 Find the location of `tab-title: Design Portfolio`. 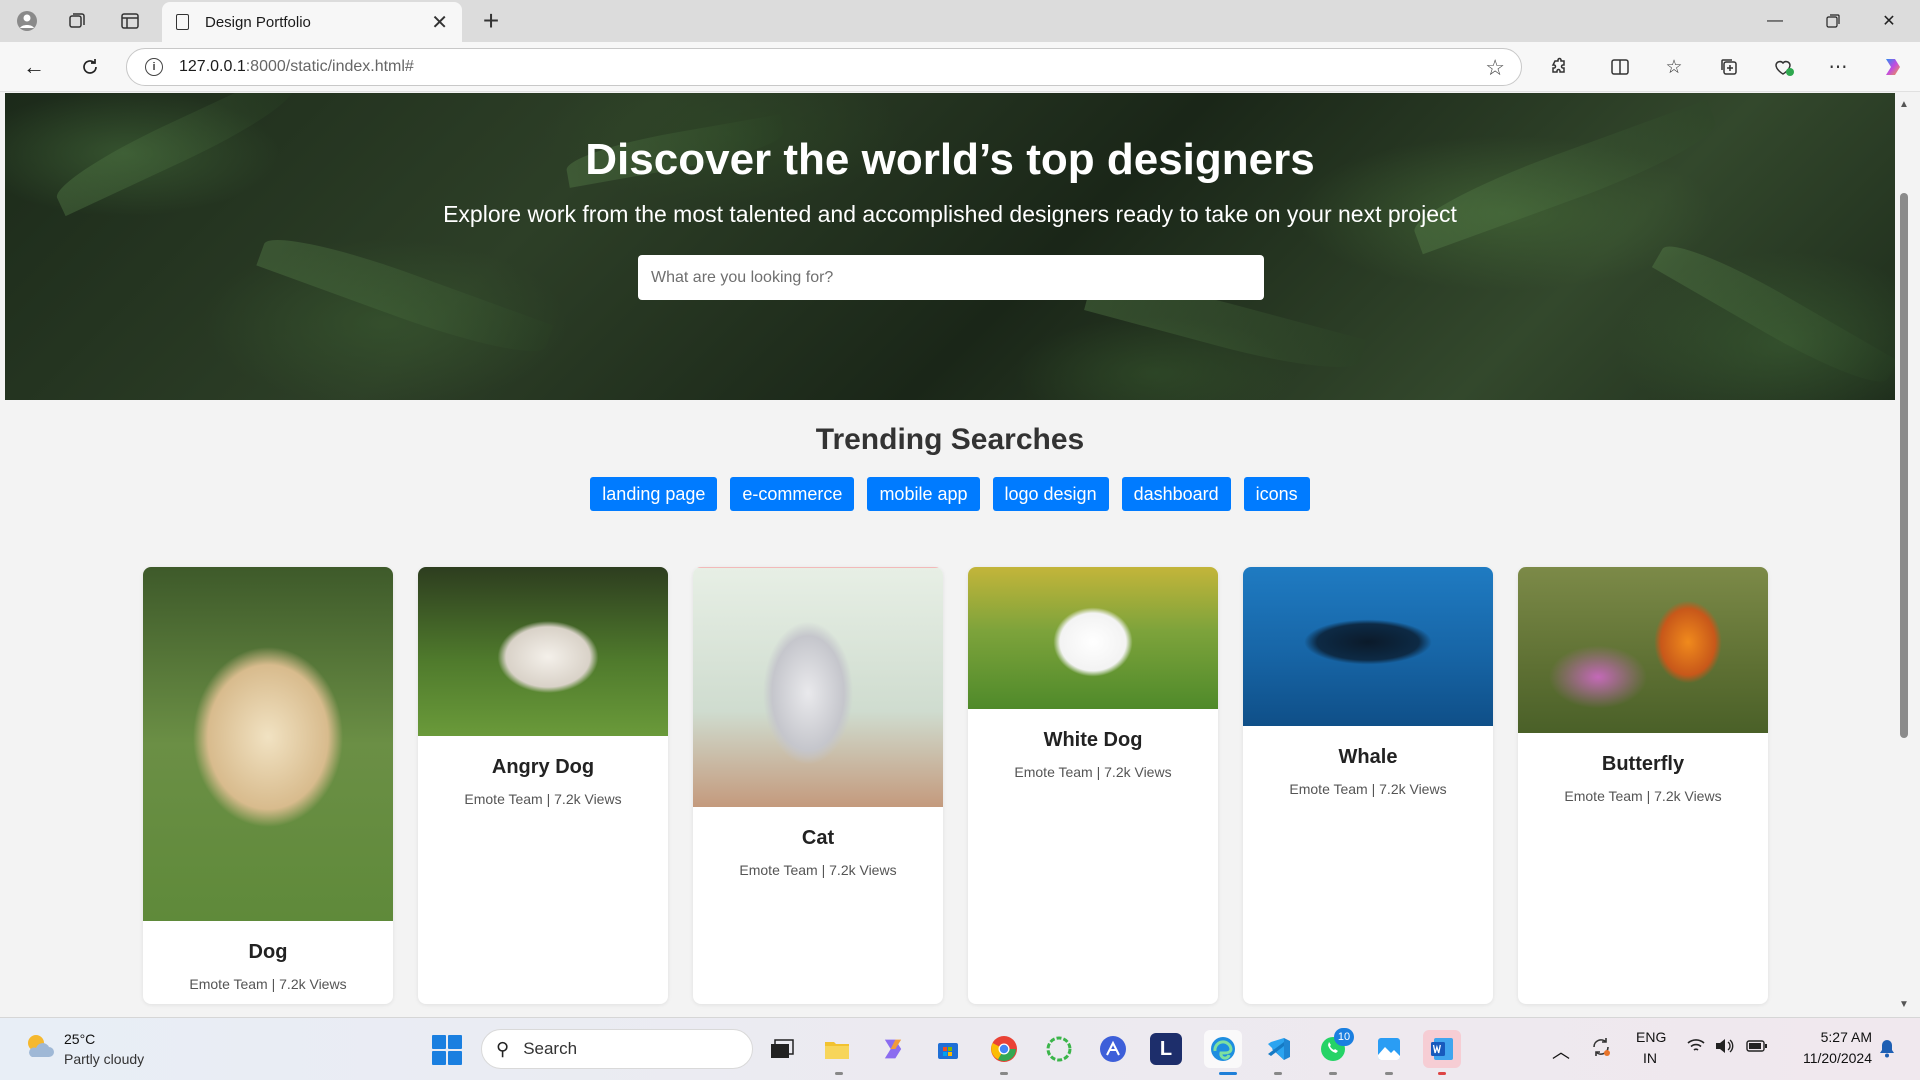

tab-title: Design Portfolio is located at coordinates (258, 22).